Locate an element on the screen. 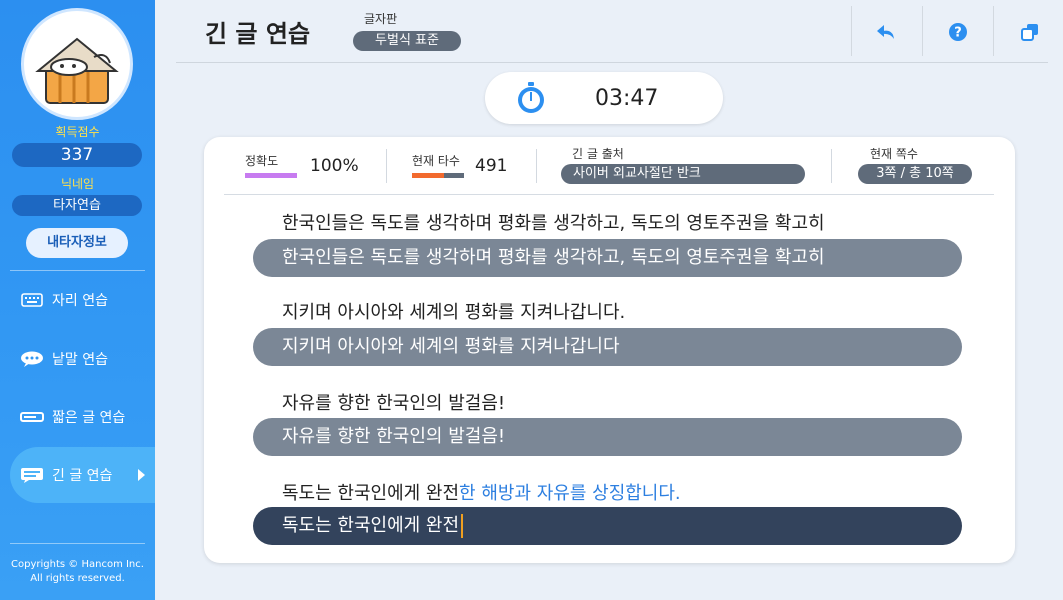 The width and height of the screenshot is (1063, 600). sidebar-item-label: 낱말 연습 is located at coordinates (80, 360).